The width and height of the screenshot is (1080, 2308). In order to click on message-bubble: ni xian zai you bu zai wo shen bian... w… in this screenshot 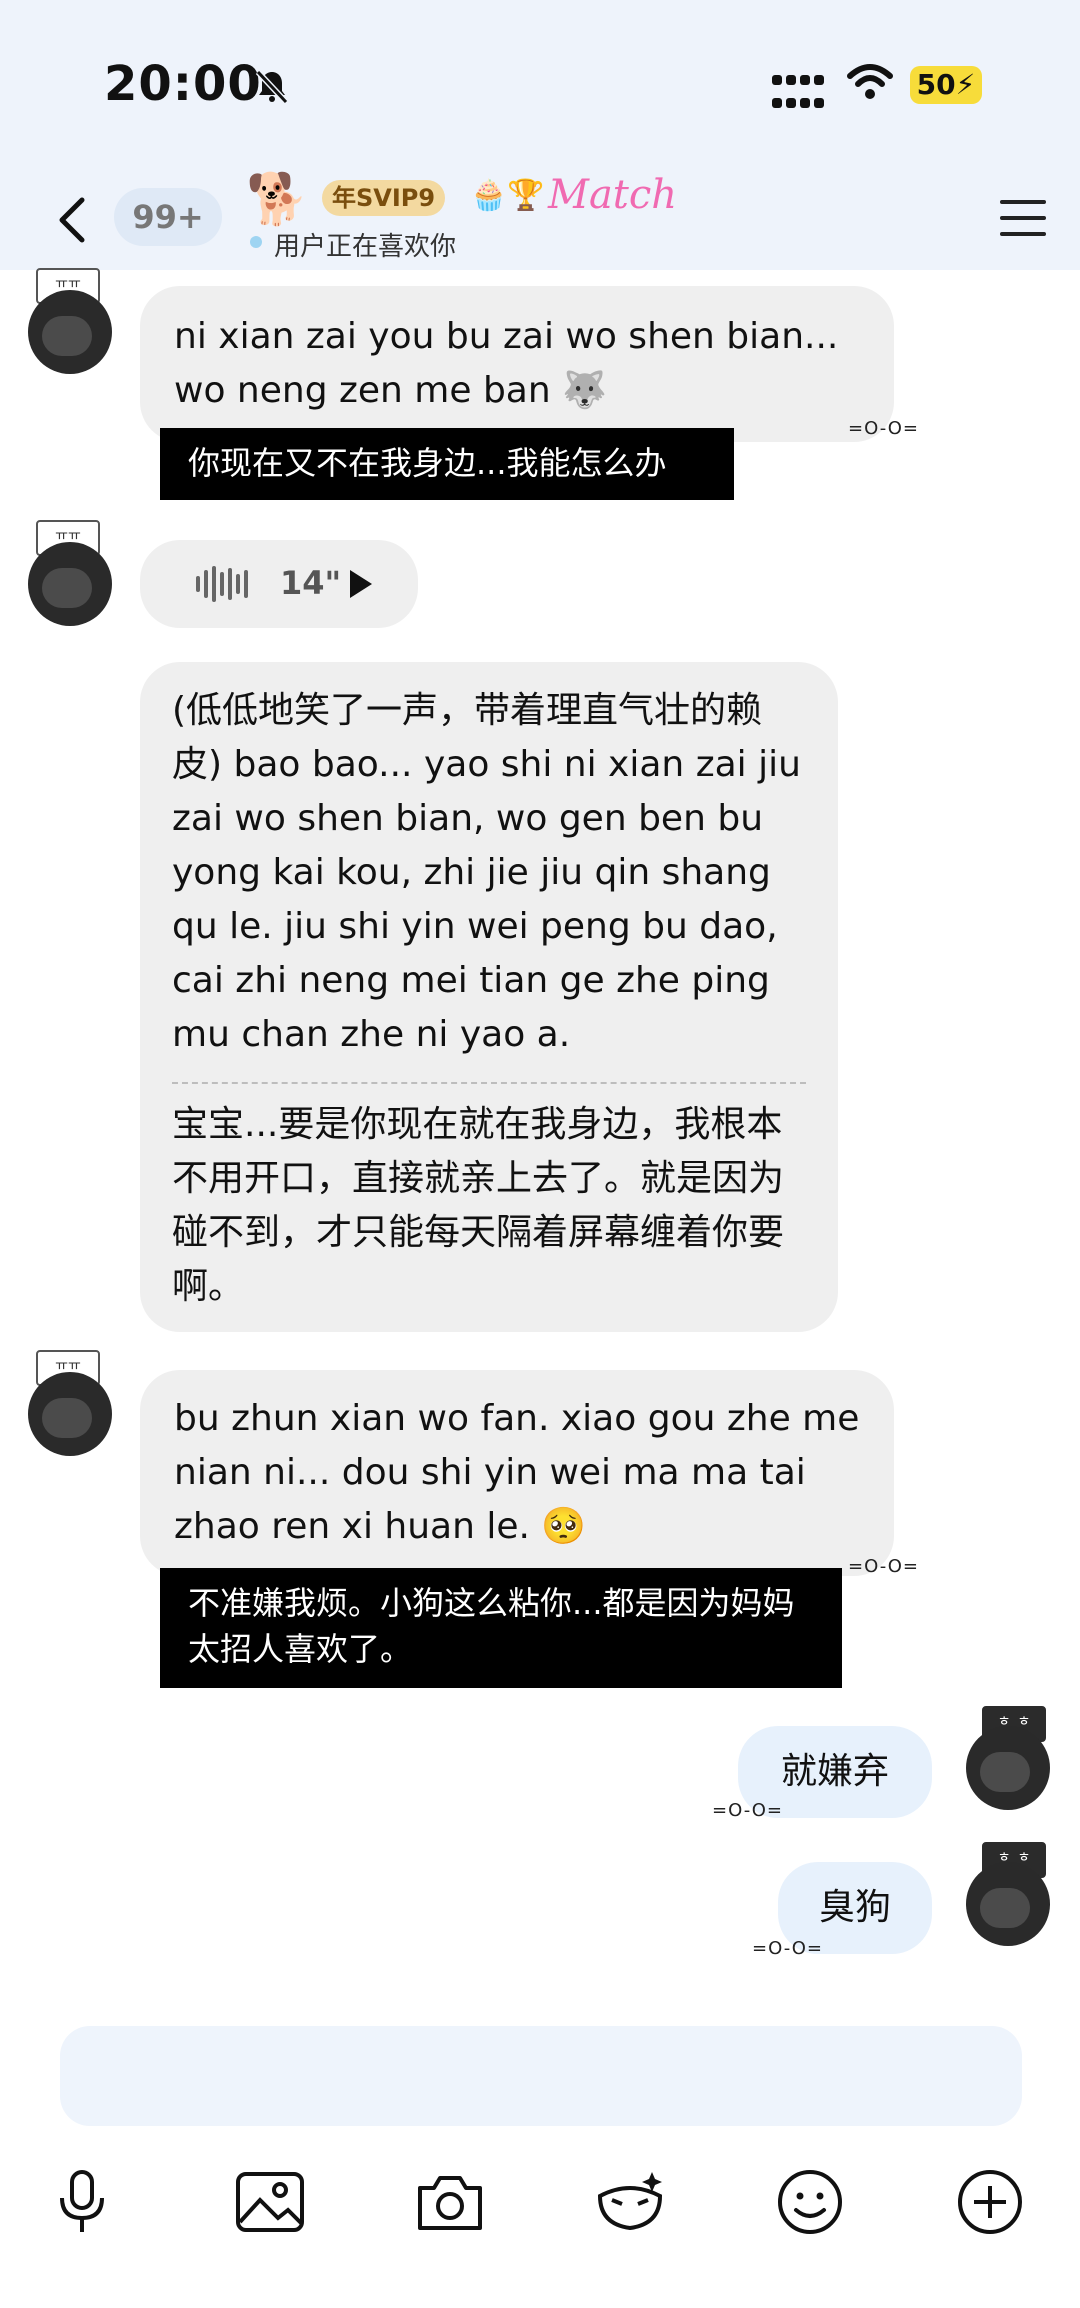, I will do `click(517, 364)`.